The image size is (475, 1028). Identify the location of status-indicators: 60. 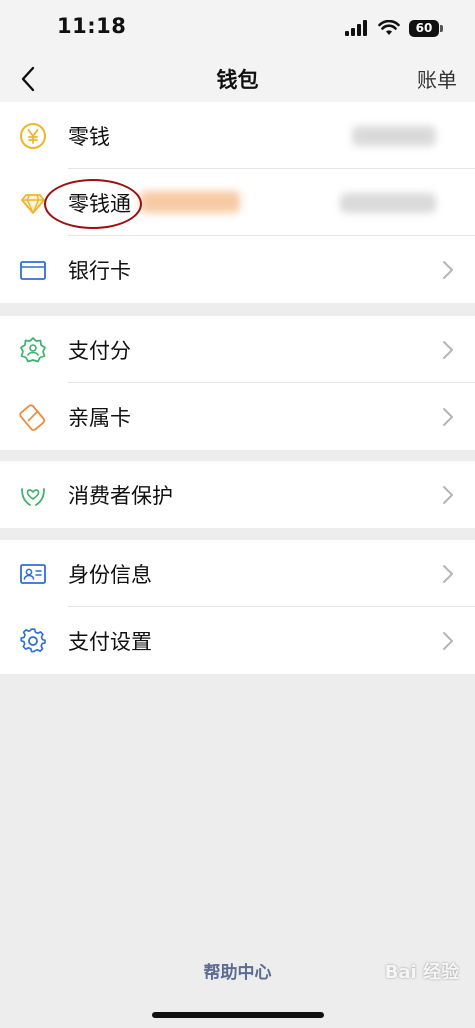
(394, 28).